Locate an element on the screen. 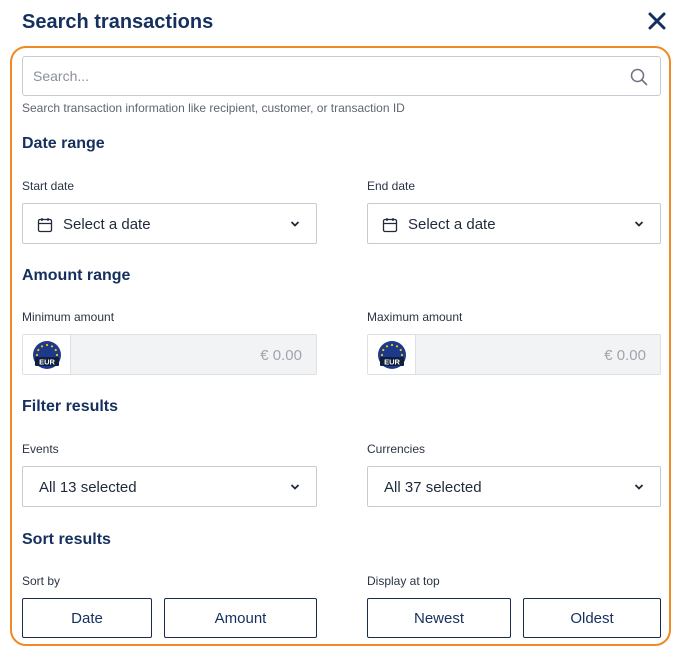  start-date-label: Start date is located at coordinates (48, 186).